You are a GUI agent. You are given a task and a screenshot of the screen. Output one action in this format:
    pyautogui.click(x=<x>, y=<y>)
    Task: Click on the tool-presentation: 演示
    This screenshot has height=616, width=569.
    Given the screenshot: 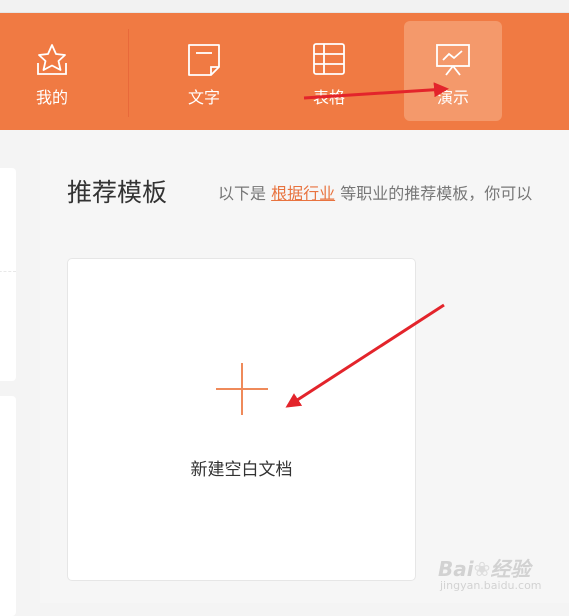 What is the action you would take?
    pyautogui.click(x=453, y=71)
    